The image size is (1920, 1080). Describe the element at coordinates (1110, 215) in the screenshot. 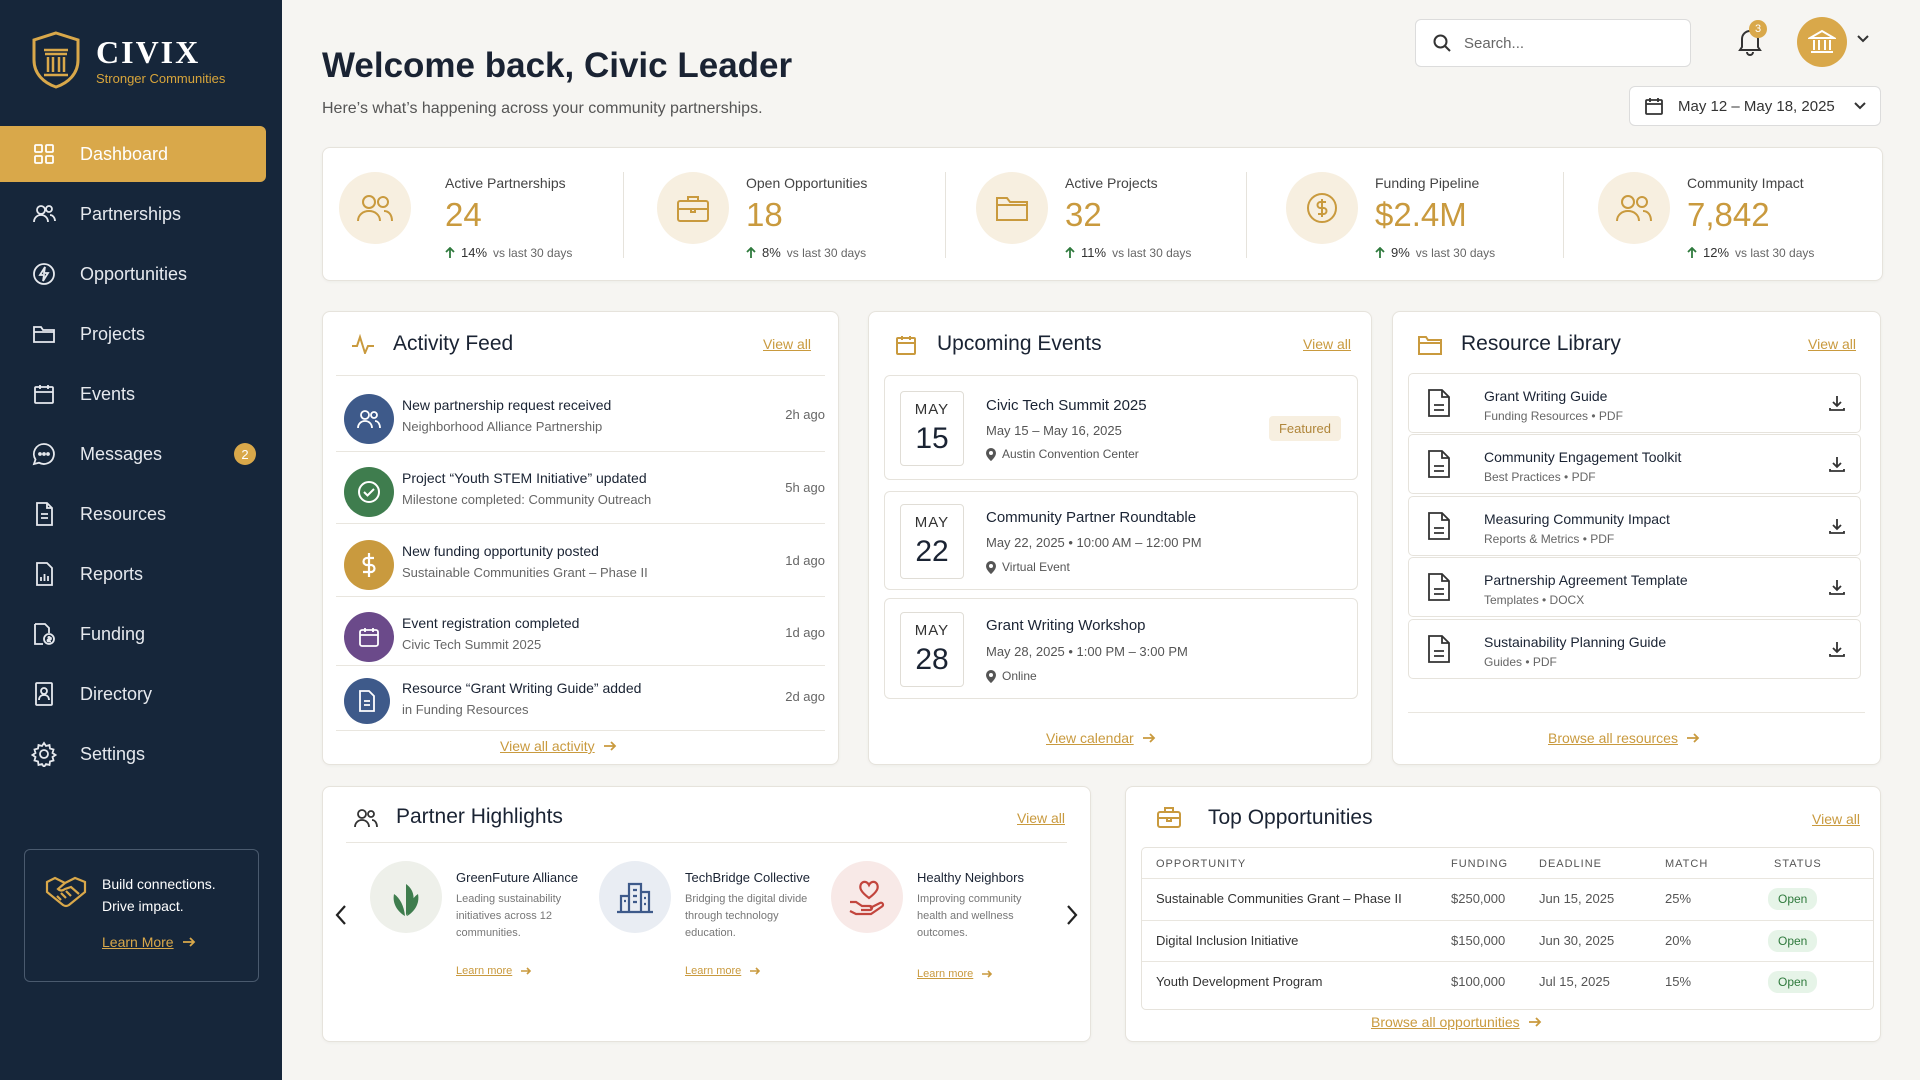

I see `stat-active-projects: Active Projects 32 11% vs last 30 days` at that location.